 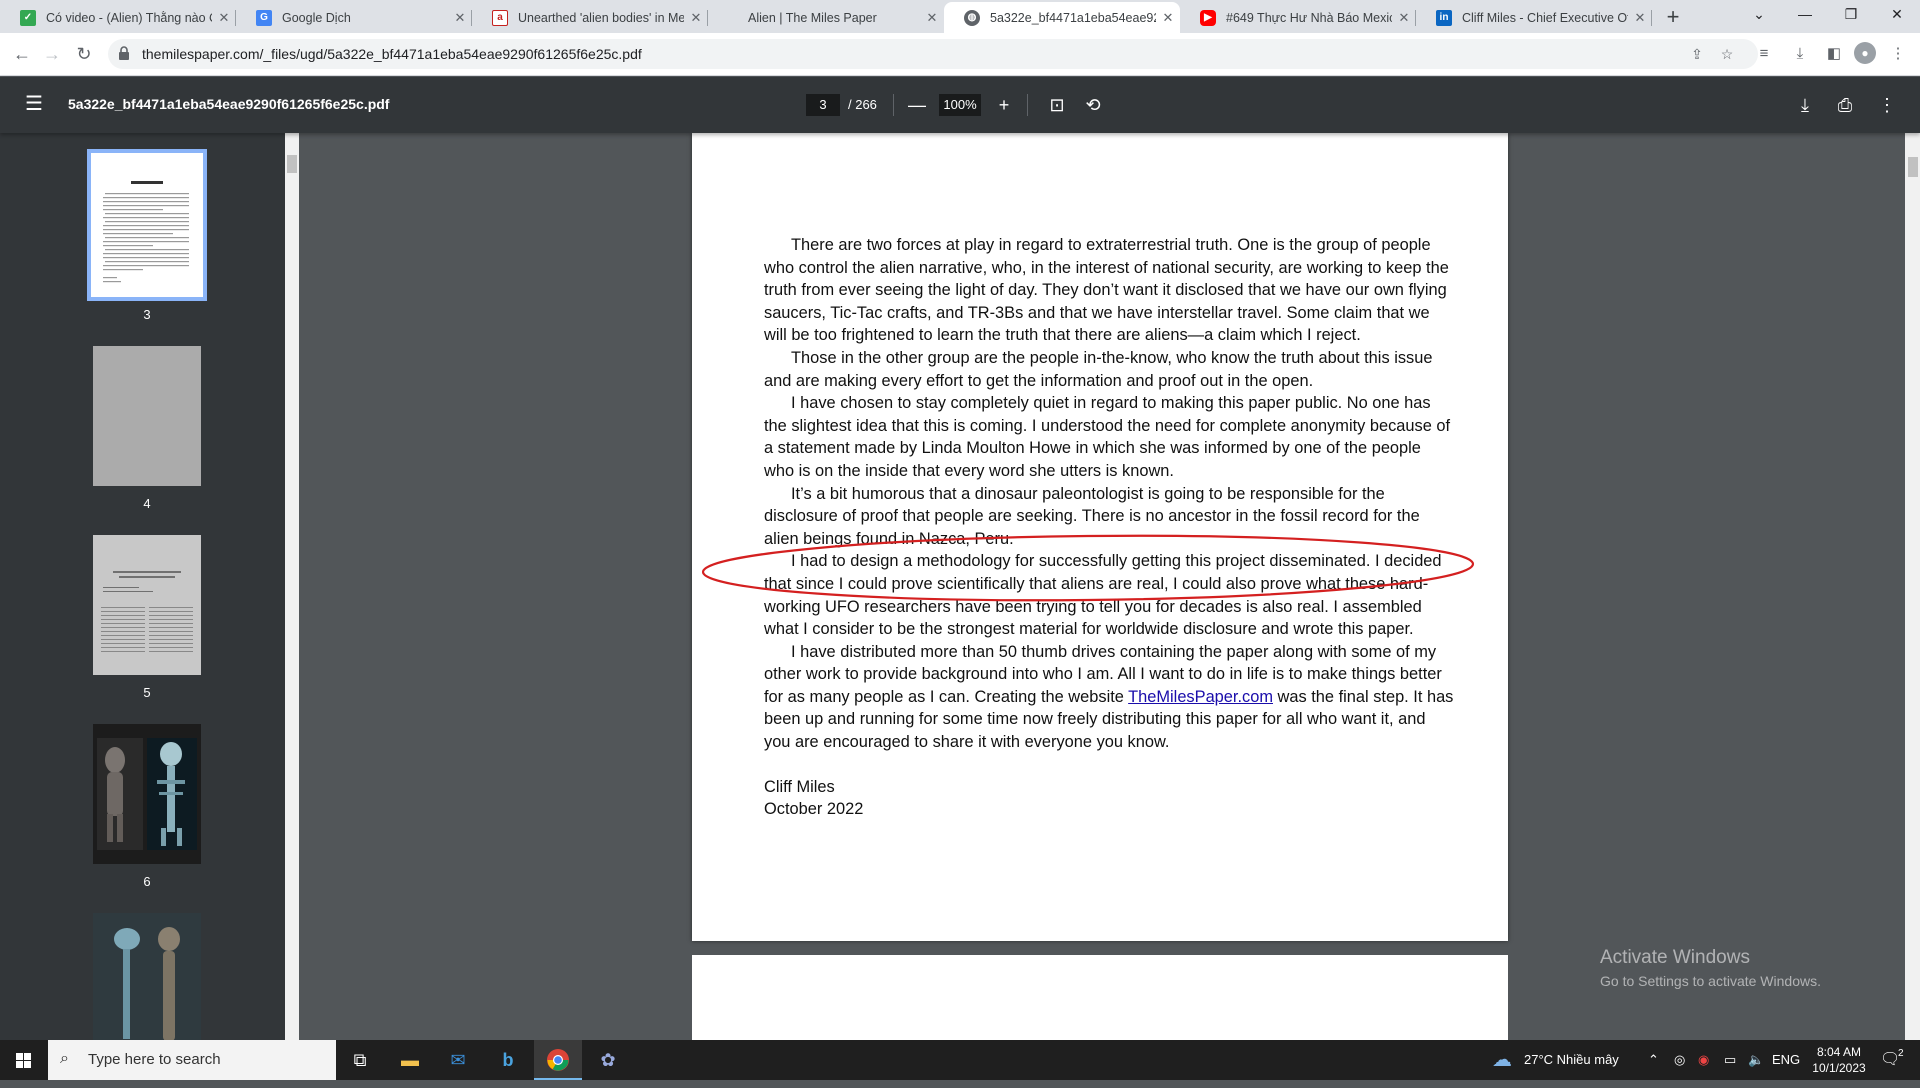 I want to click on thumbnail-page: 6, so click(x=147, y=806).